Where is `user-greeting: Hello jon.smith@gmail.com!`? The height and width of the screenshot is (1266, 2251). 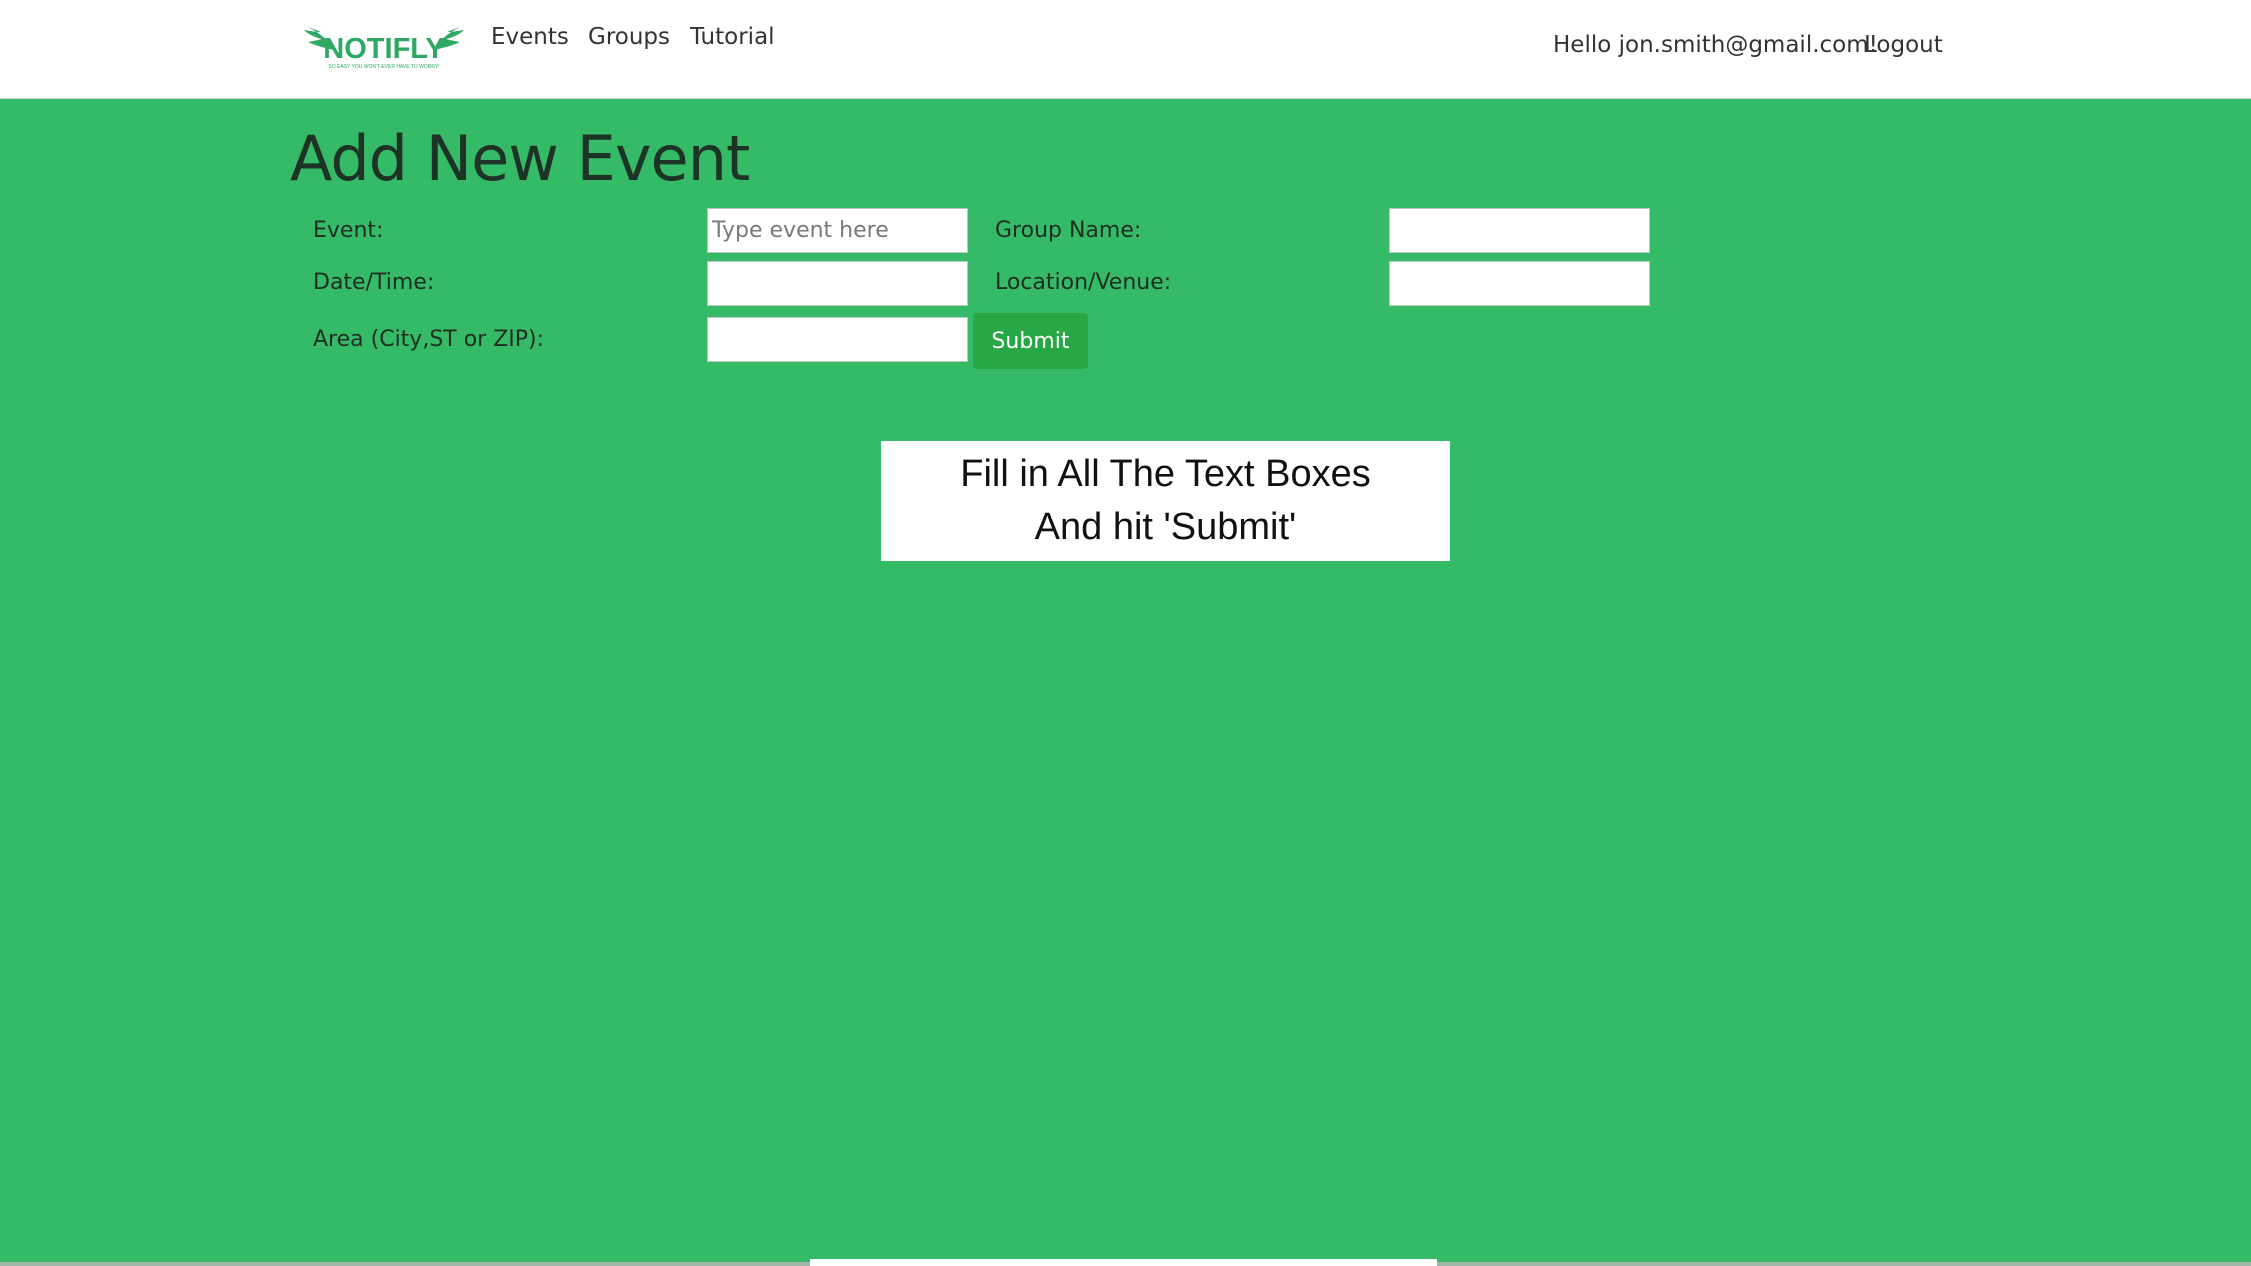
user-greeting: Hello jon.smith@gmail.com! is located at coordinates (1715, 45).